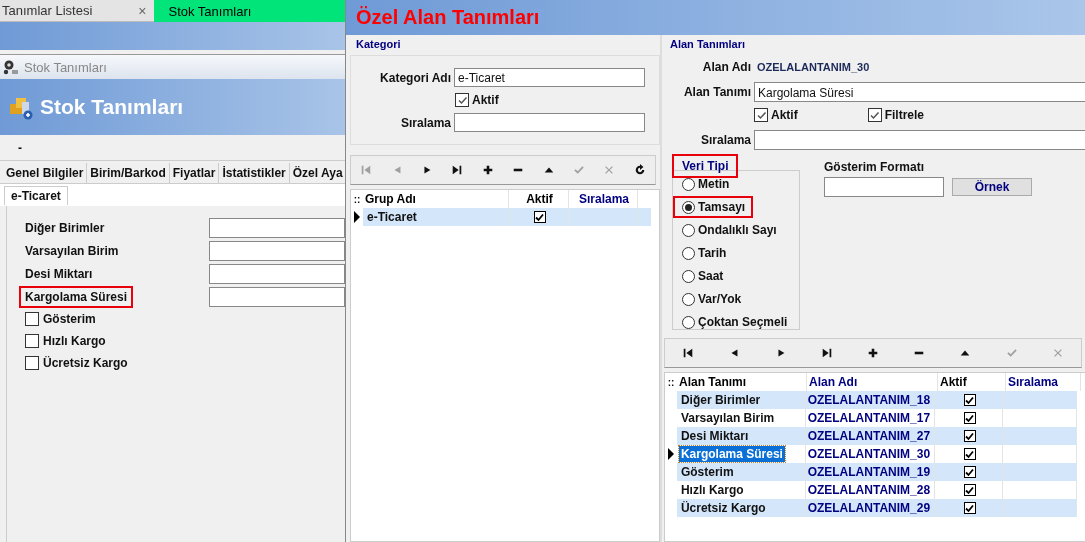  Describe the element at coordinates (712, 490) in the screenshot. I see `table-cell-text: Hızlı Kargo` at that location.